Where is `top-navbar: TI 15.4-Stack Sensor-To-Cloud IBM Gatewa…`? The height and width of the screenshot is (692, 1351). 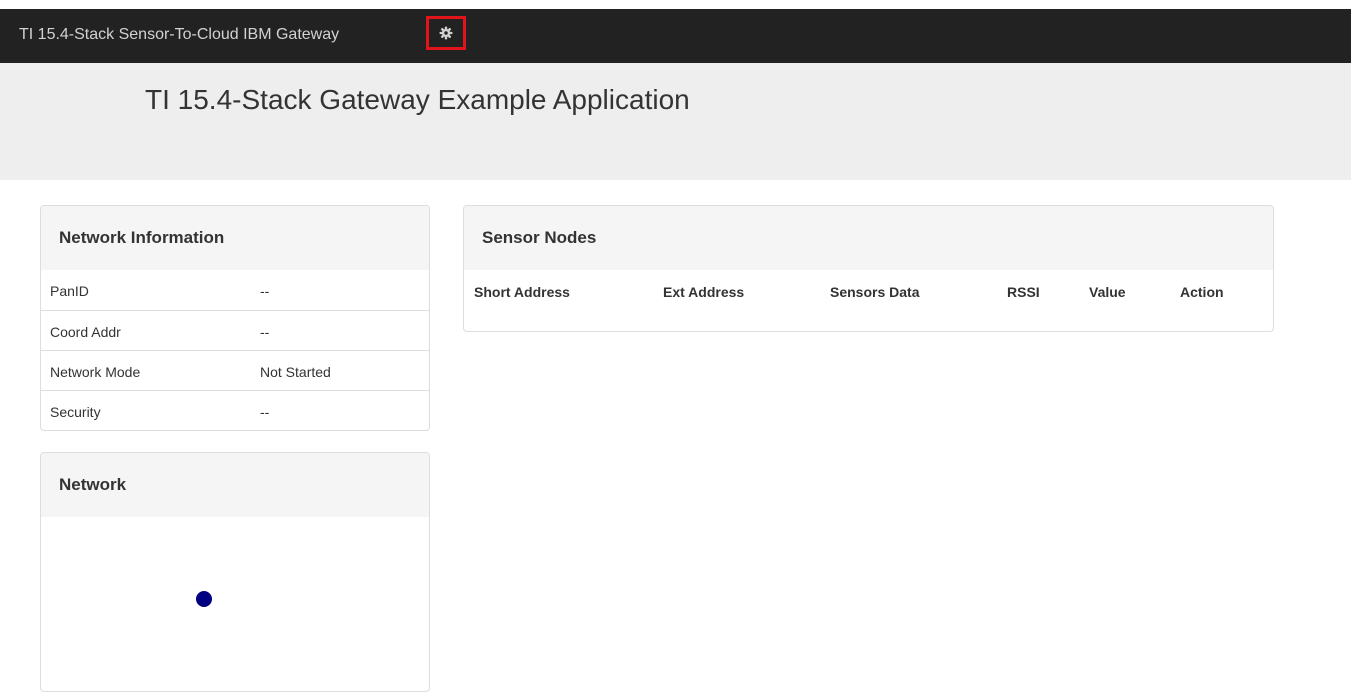 top-navbar: TI 15.4-Stack Sensor-To-Cloud IBM Gatewa… is located at coordinates (675, 36).